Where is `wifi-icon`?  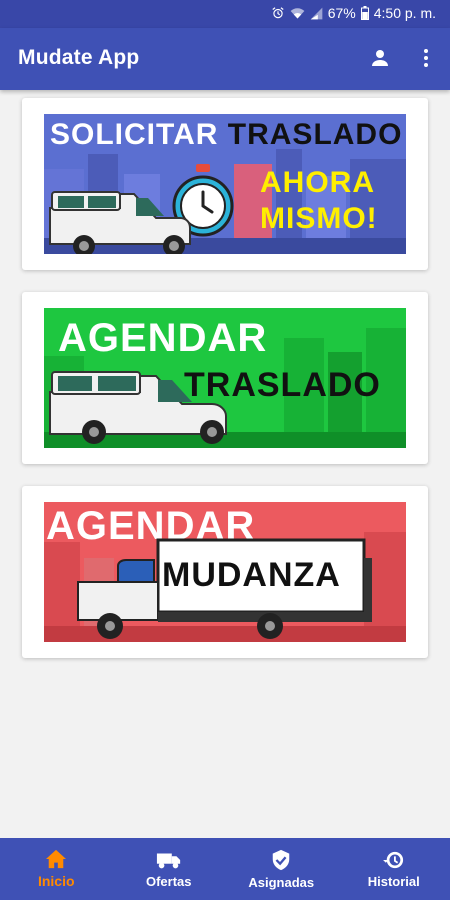 wifi-icon is located at coordinates (297, 13).